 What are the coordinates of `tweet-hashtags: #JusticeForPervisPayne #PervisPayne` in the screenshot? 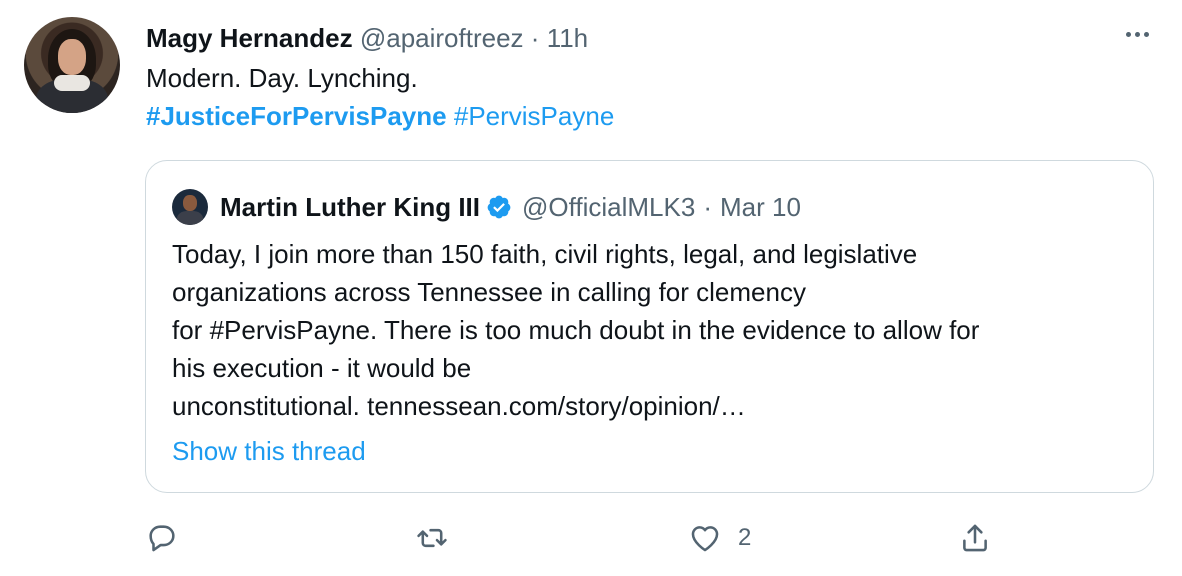 It's located at (380, 116).